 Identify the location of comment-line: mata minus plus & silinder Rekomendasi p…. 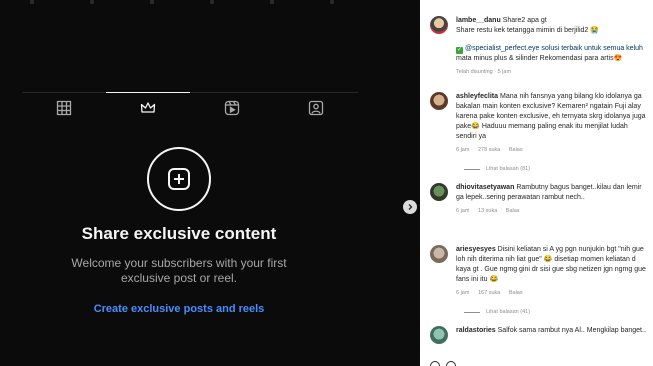
(539, 58).